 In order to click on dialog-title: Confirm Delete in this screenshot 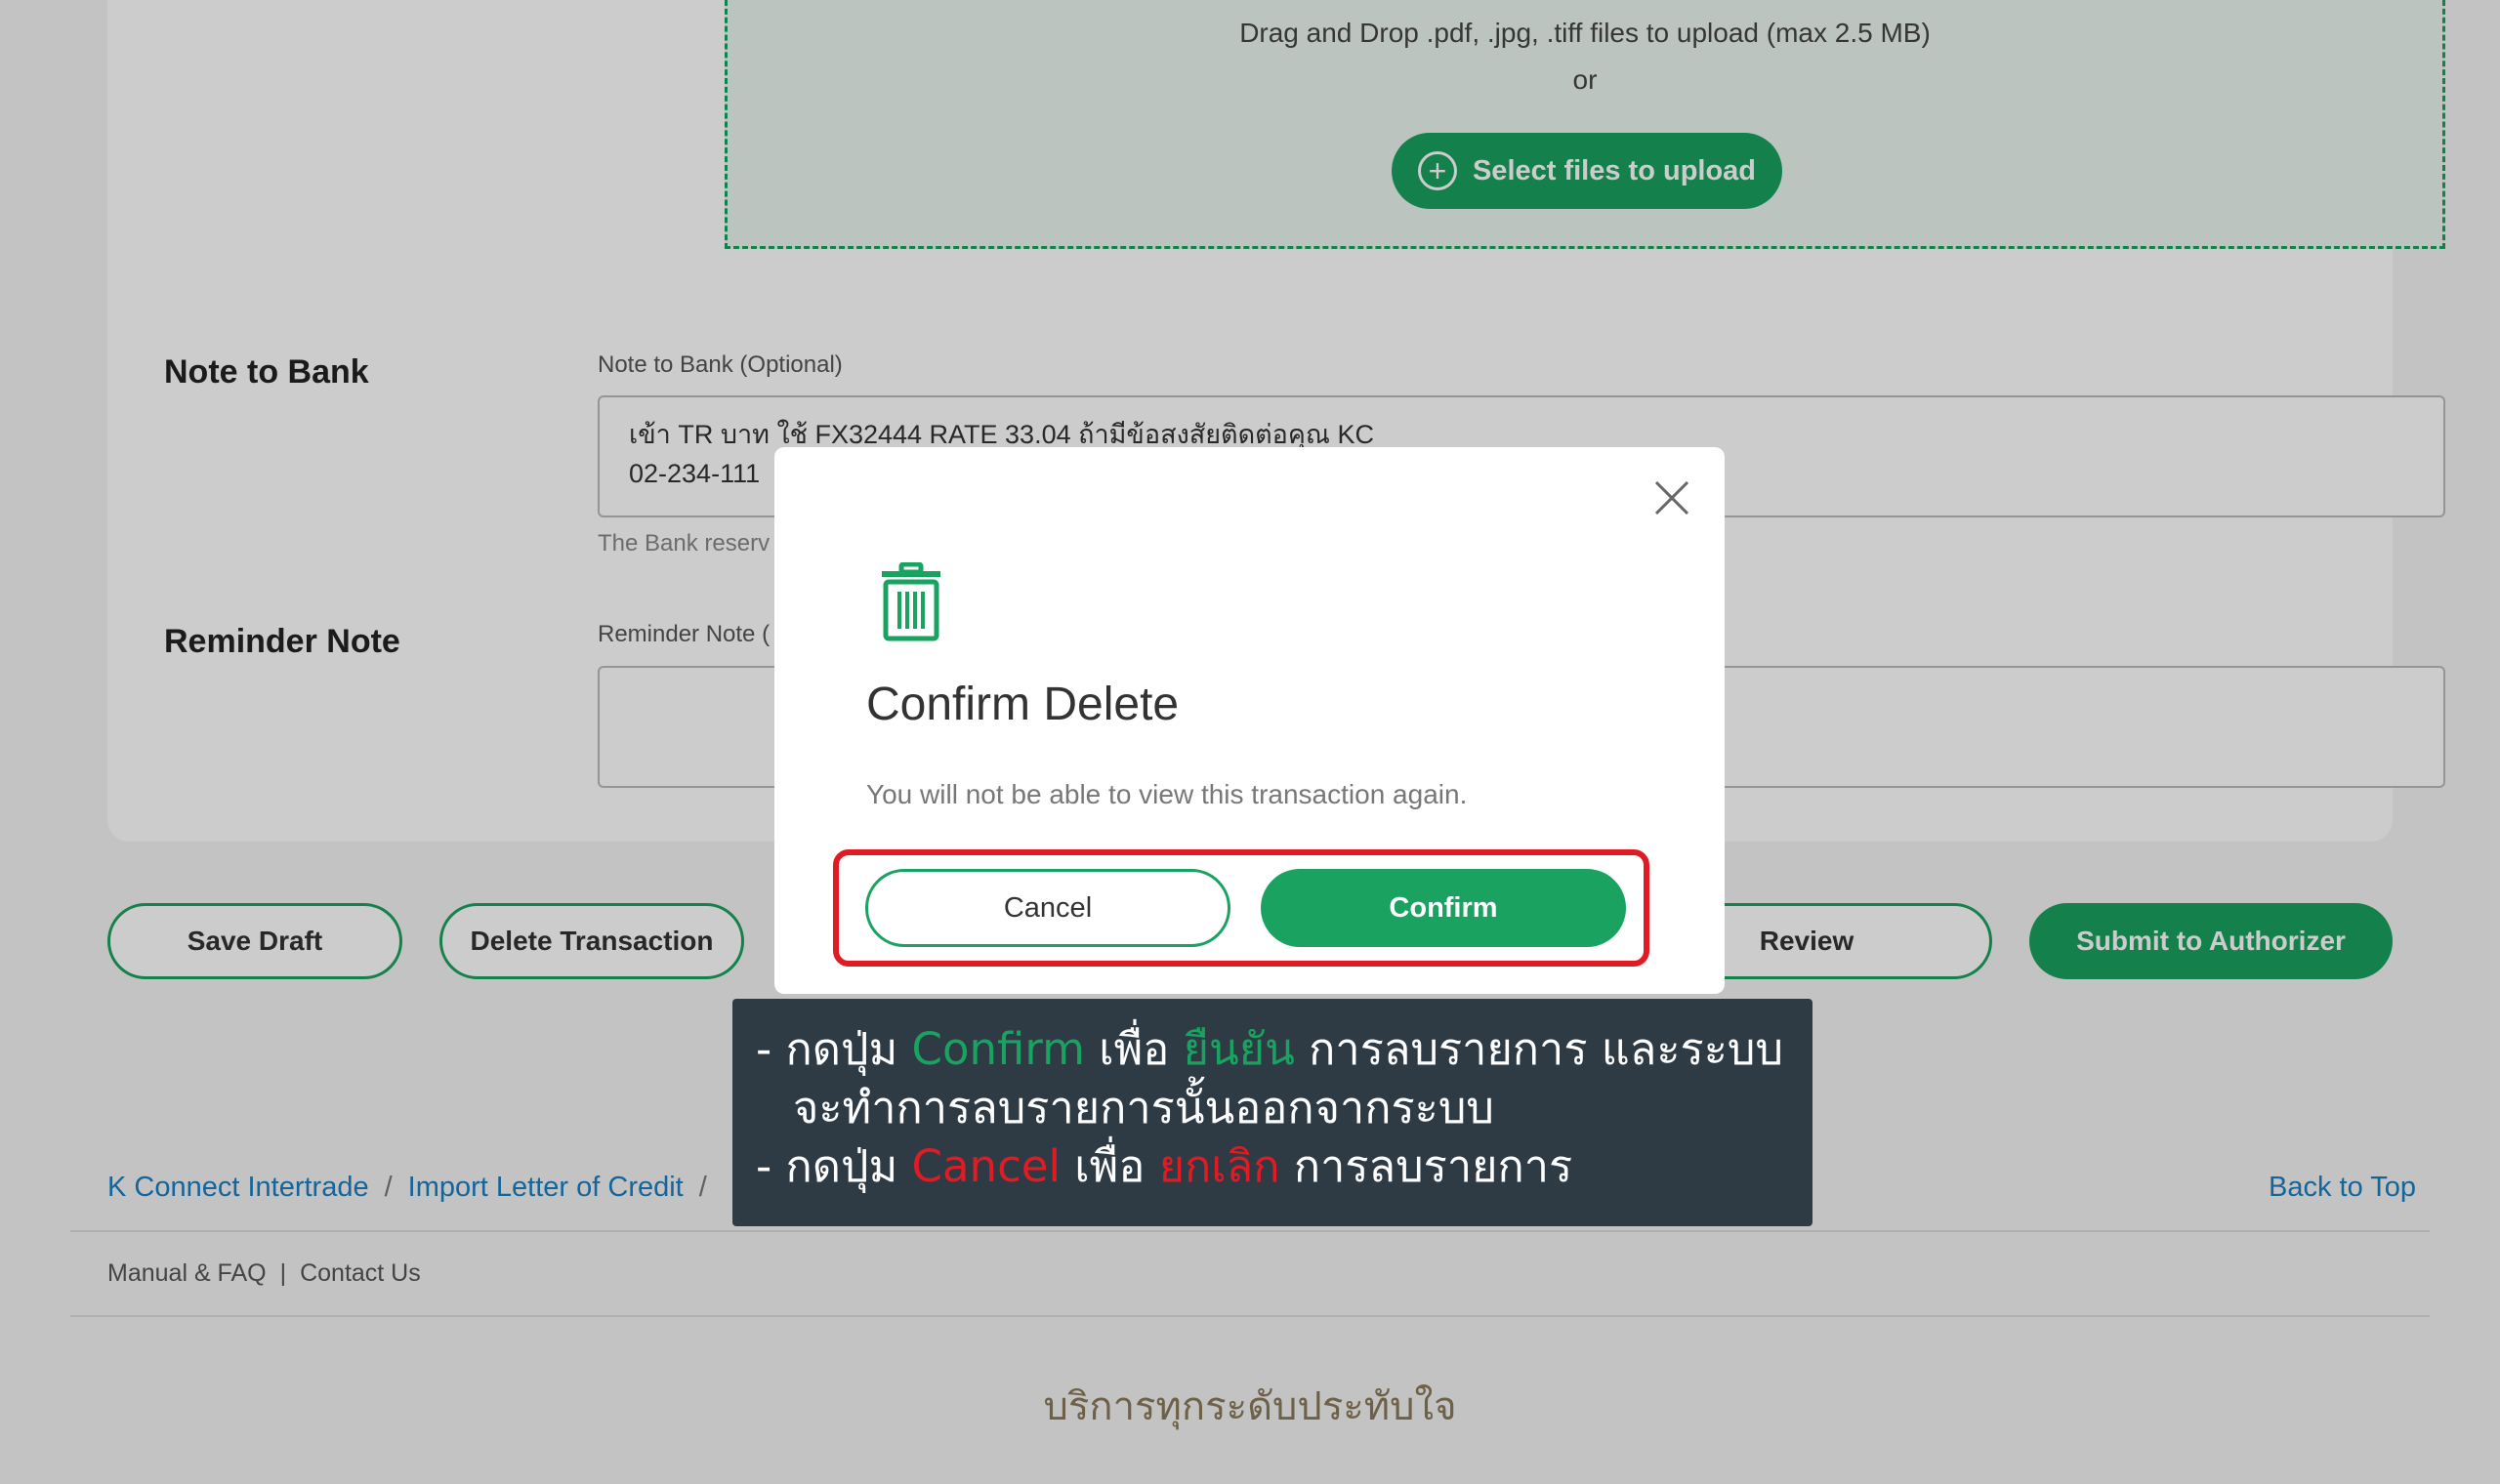, I will do `click(1023, 705)`.